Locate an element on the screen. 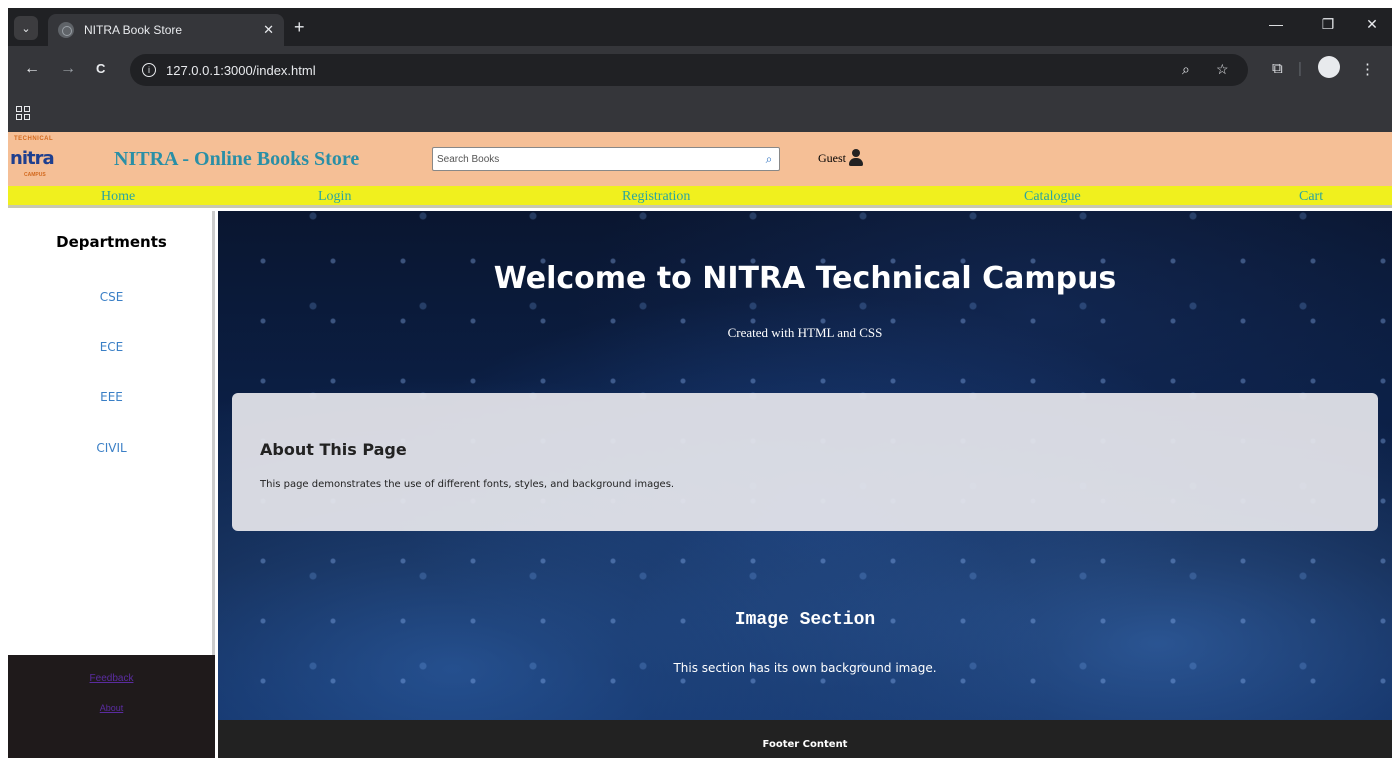  reload-icon: C is located at coordinates (100, 68).